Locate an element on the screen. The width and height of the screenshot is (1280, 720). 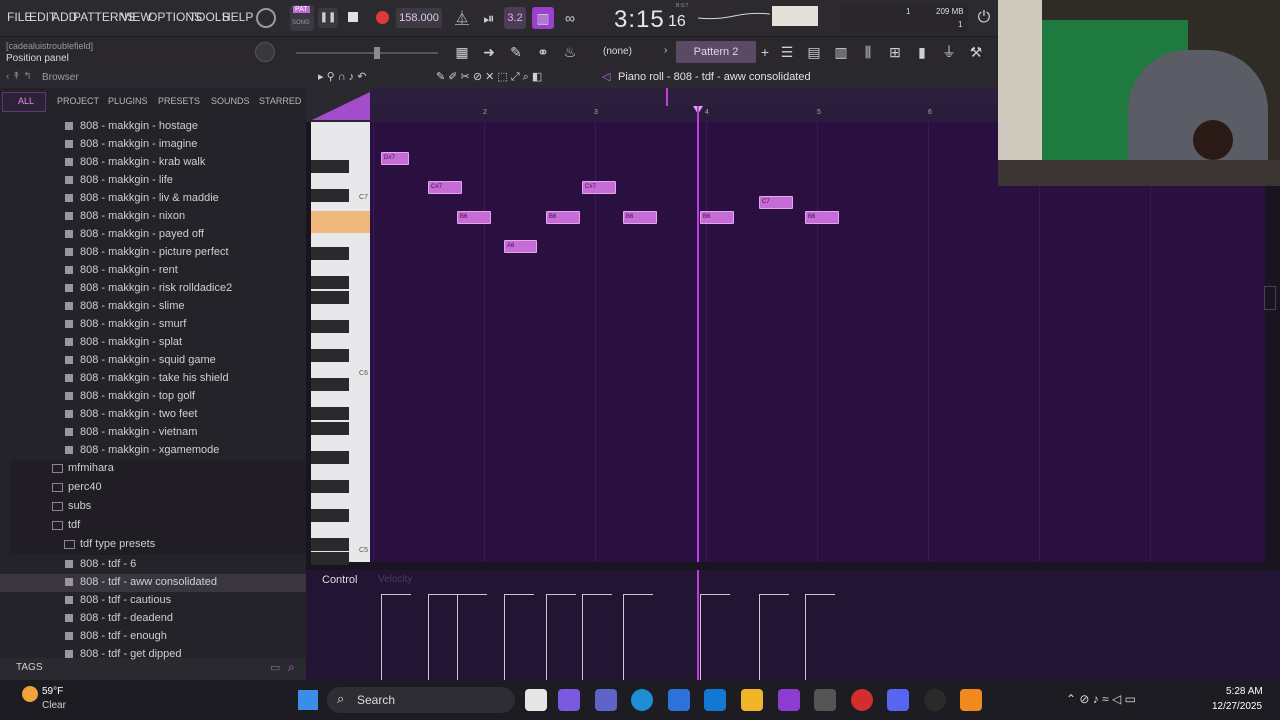
browser-nav-icon: ‹ ↟ ↰ is located at coordinates (19, 76).